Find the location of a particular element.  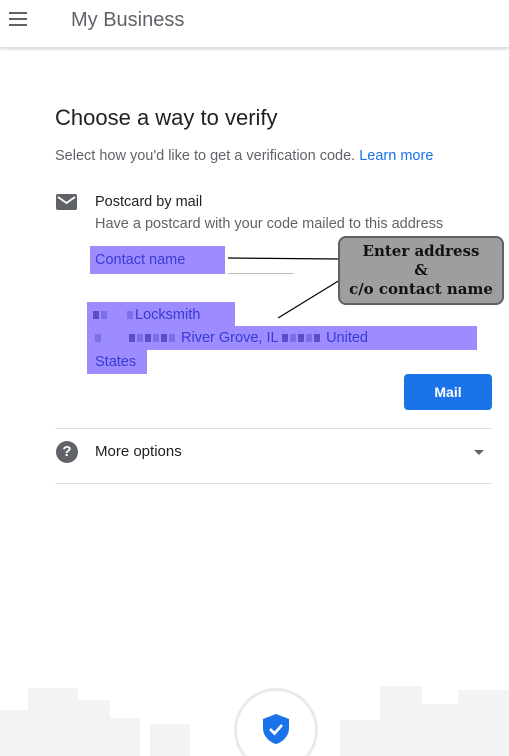

menu-icon is located at coordinates (19, 20).